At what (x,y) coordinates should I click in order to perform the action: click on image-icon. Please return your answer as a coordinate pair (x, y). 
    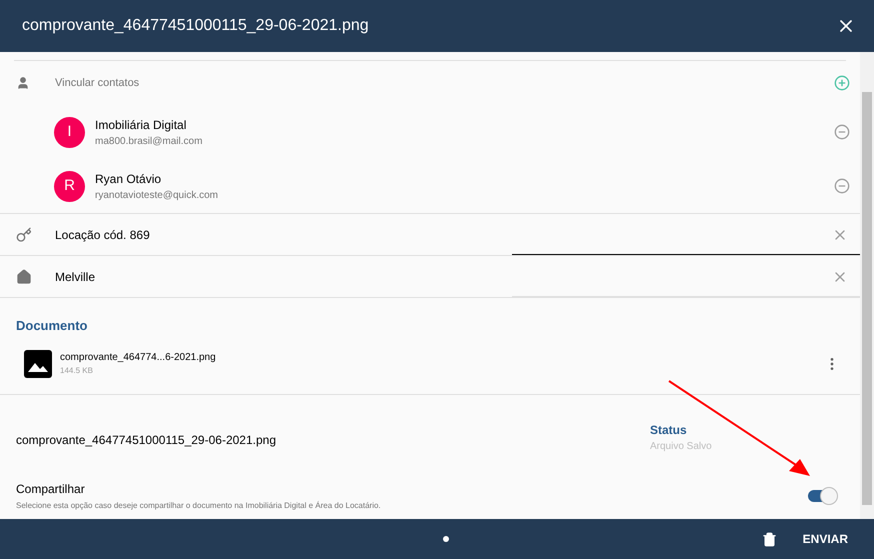
    Looking at the image, I should click on (38, 364).